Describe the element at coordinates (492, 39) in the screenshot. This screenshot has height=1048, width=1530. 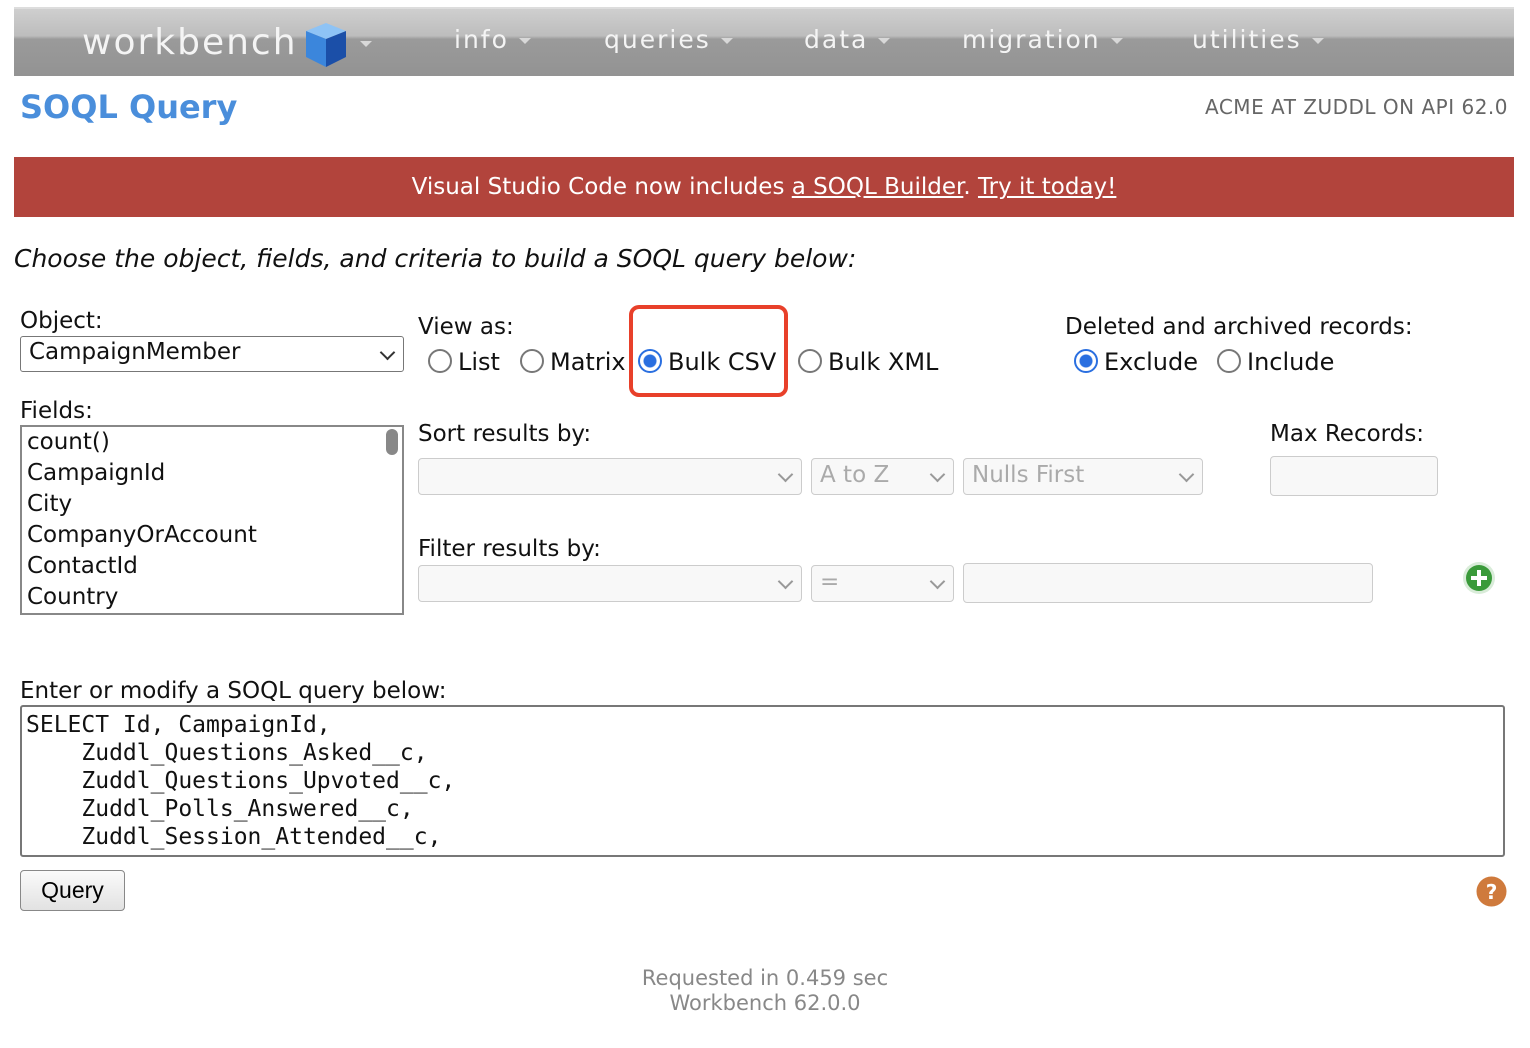
I see `nav-info: info` at that location.